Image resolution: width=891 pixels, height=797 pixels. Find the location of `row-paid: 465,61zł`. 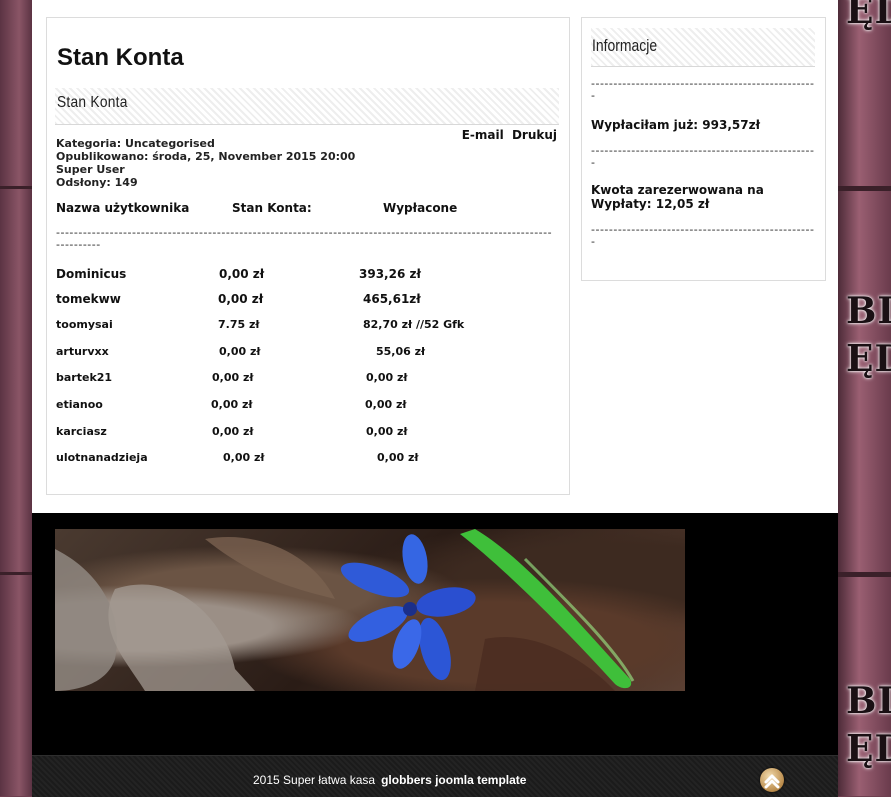

row-paid: 465,61zł is located at coordinates (392, 299).